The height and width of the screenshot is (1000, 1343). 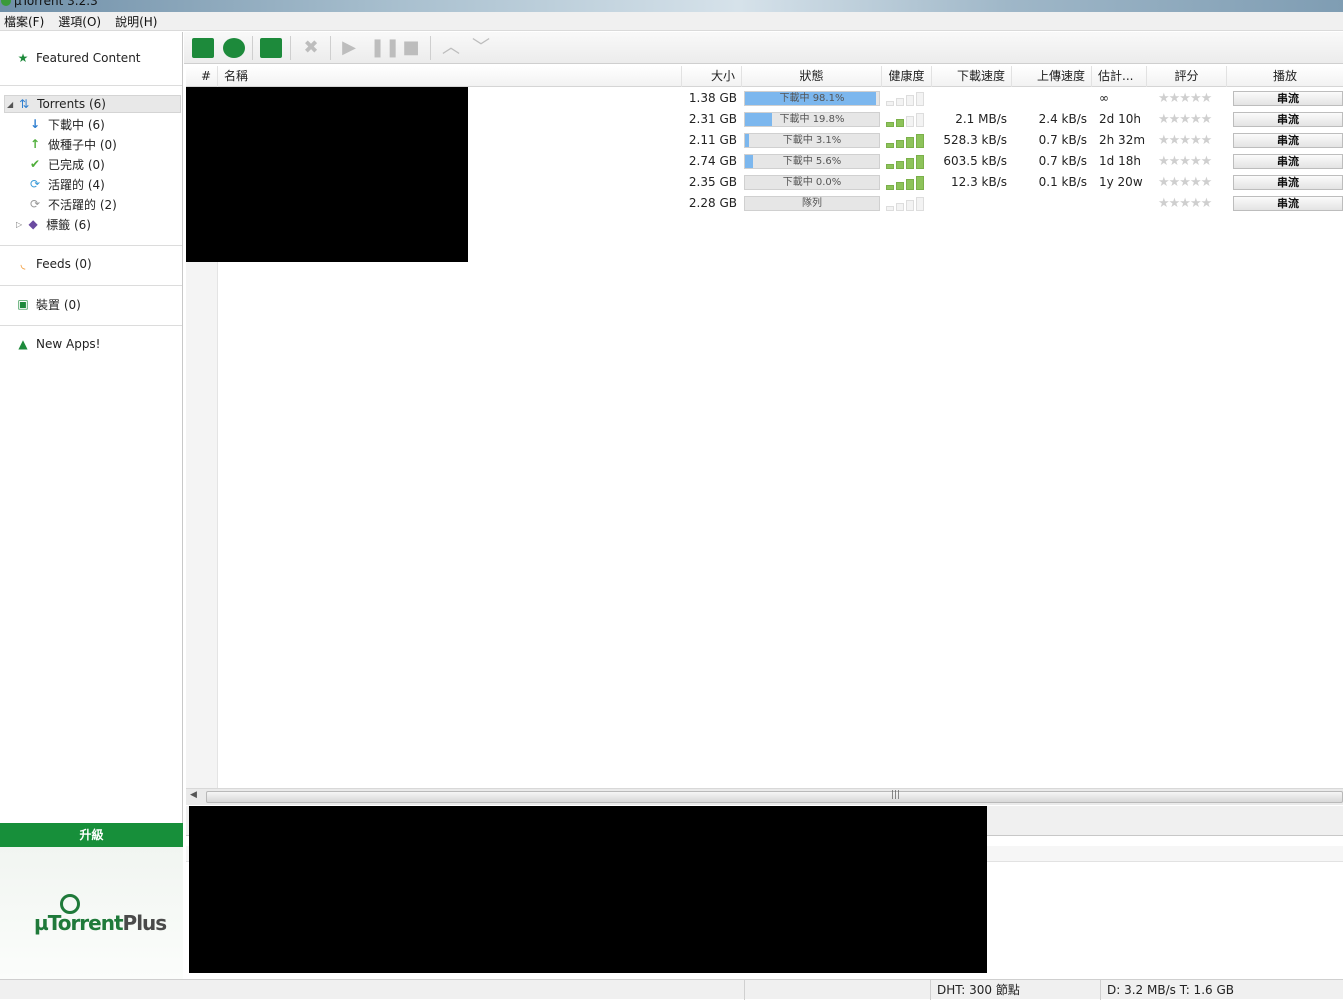 What do you see at coordinates (327, 174) in the screenshot?
I see `redacted-torrent-names` at bounding box center [327, 174].